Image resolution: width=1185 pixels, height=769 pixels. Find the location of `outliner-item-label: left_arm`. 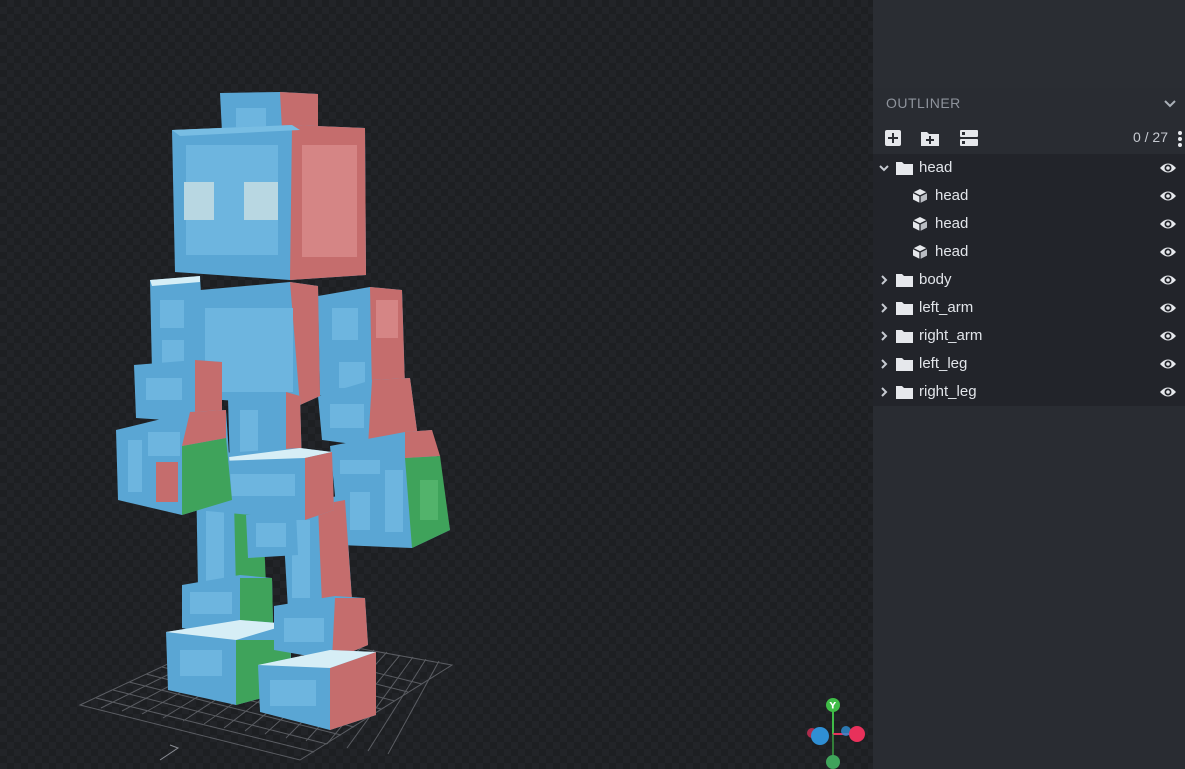

outliner-item-label: left_arm is located at coordinates (946, 307).